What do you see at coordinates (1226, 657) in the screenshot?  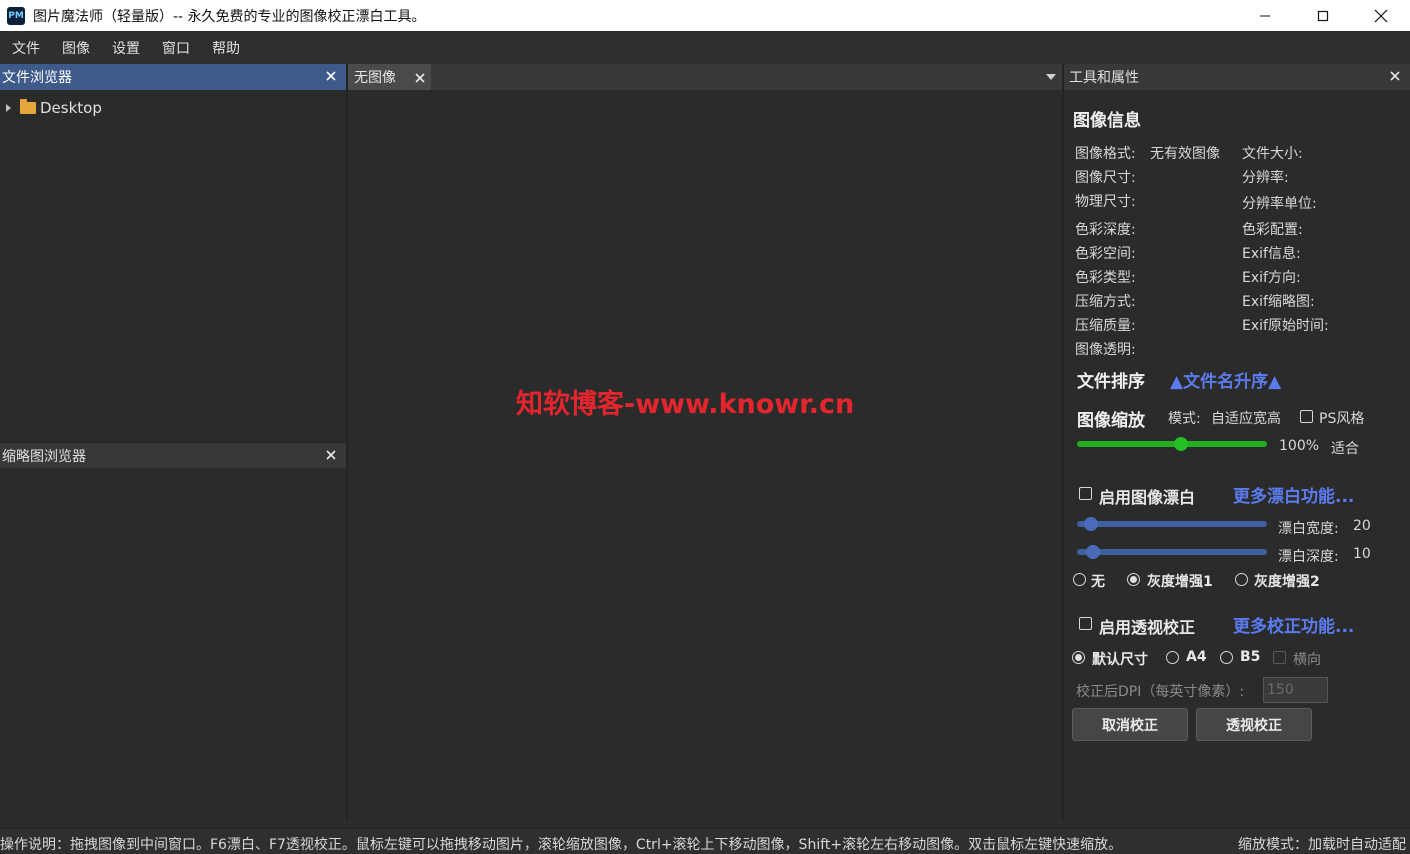 I see `size-b5-radio` at bounding box center [1226, 657].